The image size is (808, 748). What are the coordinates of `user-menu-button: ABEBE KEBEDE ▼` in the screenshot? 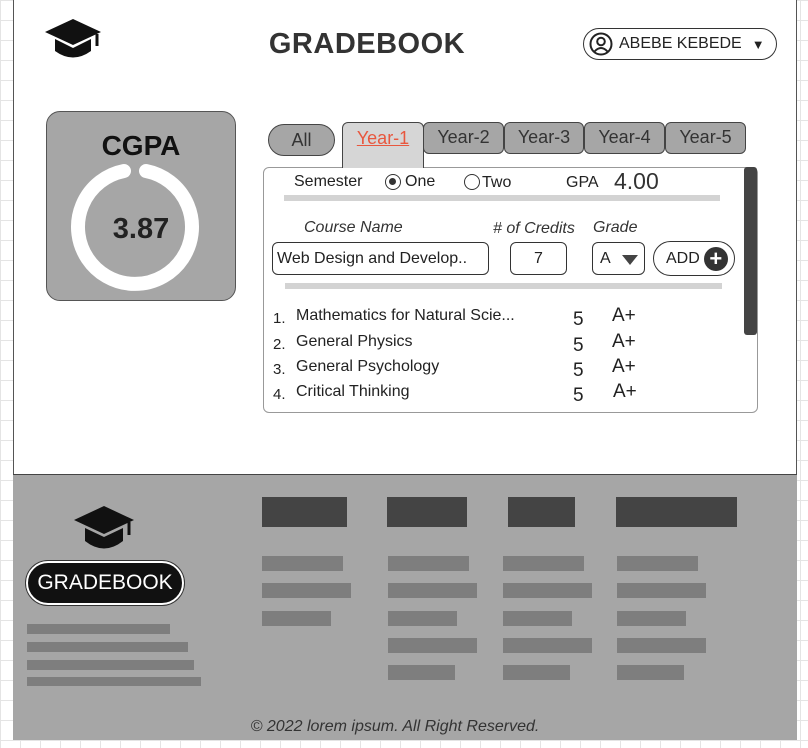 It's located at (680, 44).